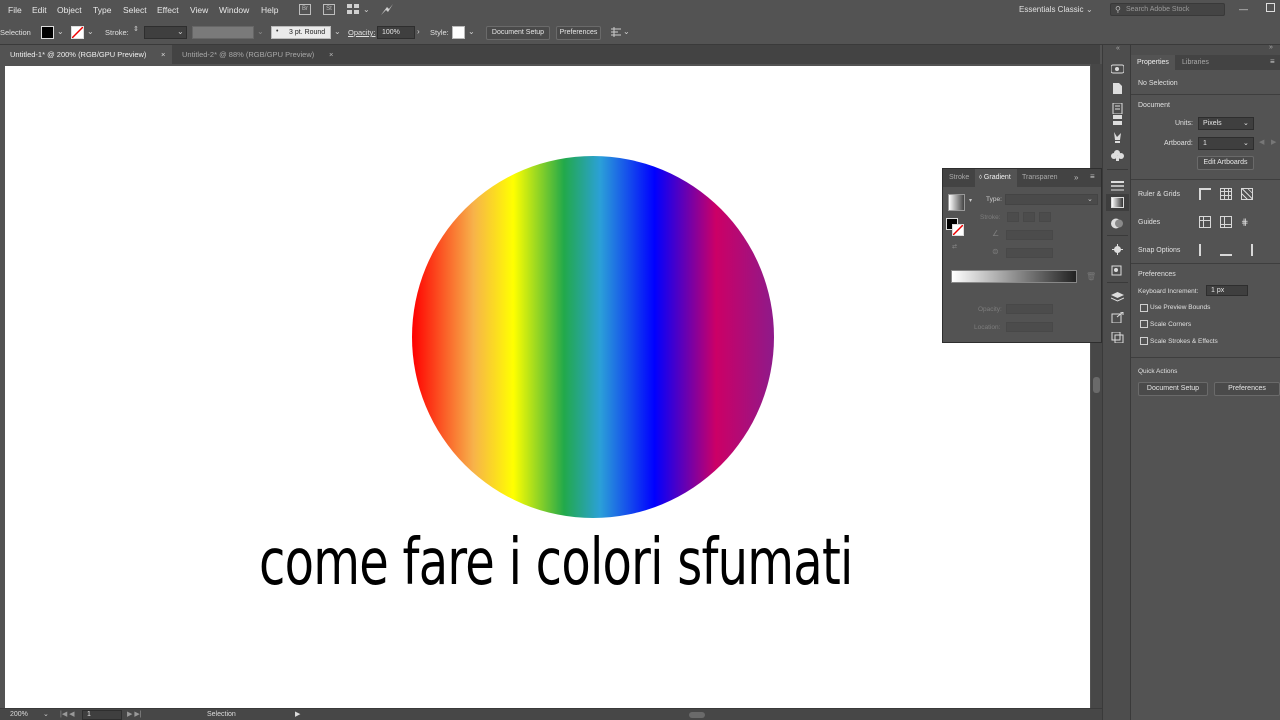 Image resolution: width=1280 pixels, height=720 pixels. What do you see at coordinates (1247, 222) in the screenshot?
I see `smart-guides-icon: ⋕` at bounding box center [1247, 222].